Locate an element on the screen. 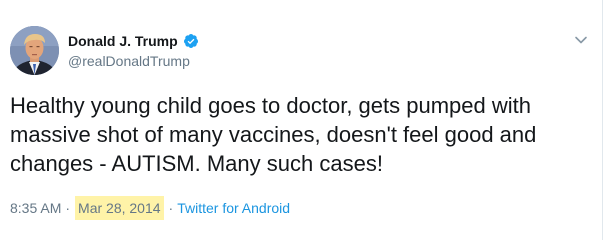 This screenshot has width=603, height=240. author-header: Donald J. Trump is located at coordinates (133, 41).